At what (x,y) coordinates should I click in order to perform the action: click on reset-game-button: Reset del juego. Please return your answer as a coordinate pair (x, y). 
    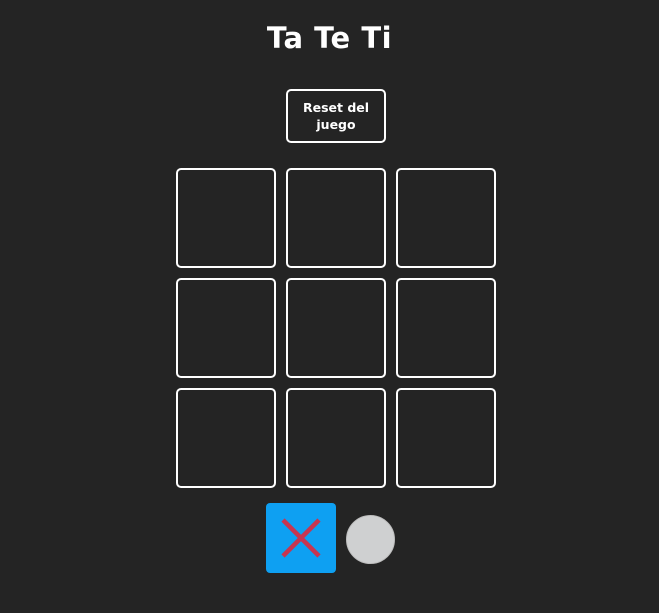
    Looking at the image, I should click on (336, 116).